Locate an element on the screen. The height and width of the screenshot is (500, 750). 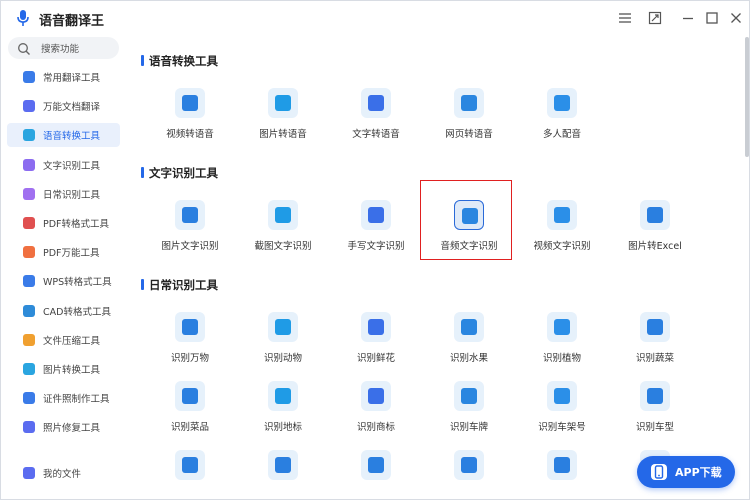
tool-card: 视频转语音 is located at coordinates (190, 121).